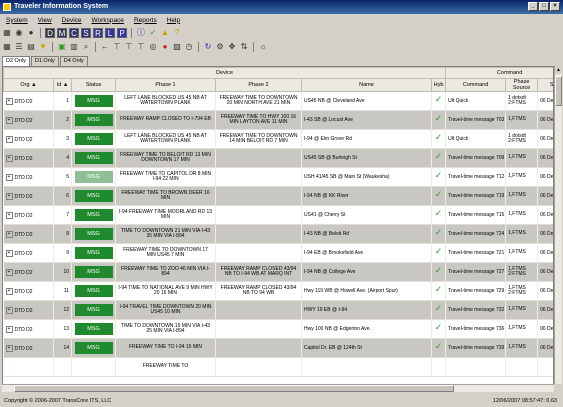 This screenshot has height=407, width=563. What do you see at coordinates (19, 33) in the screenshot?
I see `sync-icon: ◉` at bounding box center [19, 33].